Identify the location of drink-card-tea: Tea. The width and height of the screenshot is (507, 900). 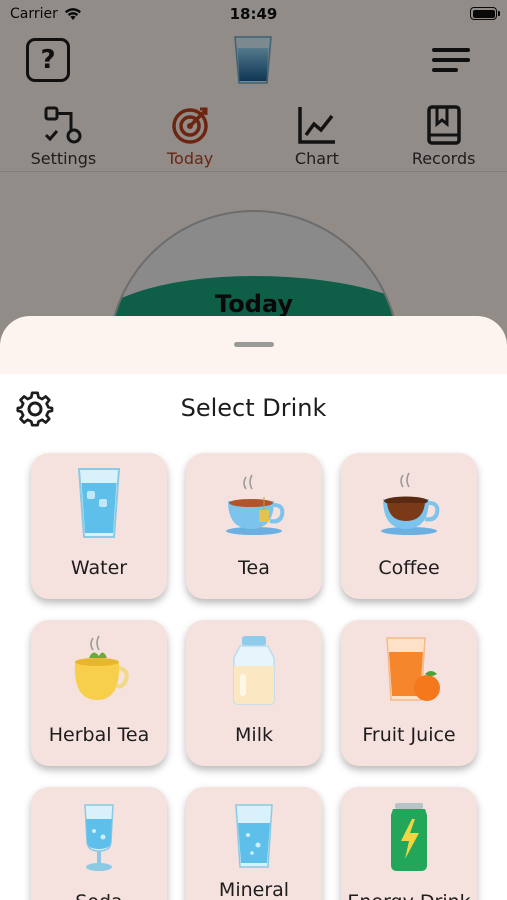
(254, 526).